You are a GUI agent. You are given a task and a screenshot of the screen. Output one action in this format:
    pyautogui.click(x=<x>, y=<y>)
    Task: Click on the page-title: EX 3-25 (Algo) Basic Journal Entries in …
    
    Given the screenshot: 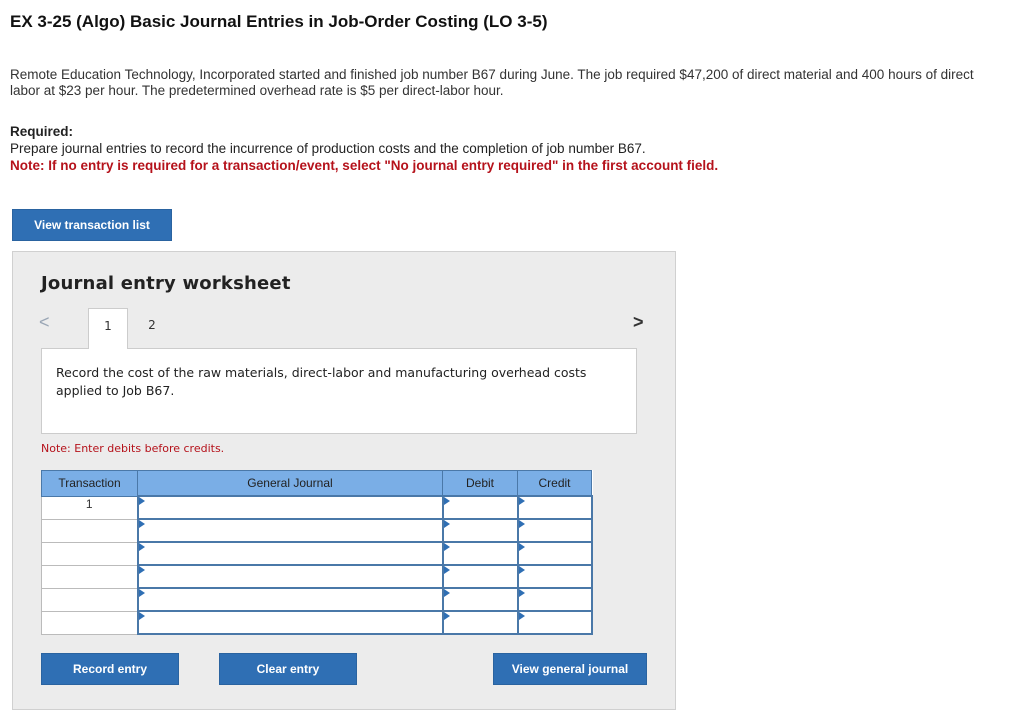 What is the action you would take?
    pyautogui.click(x=279, y=21)
    